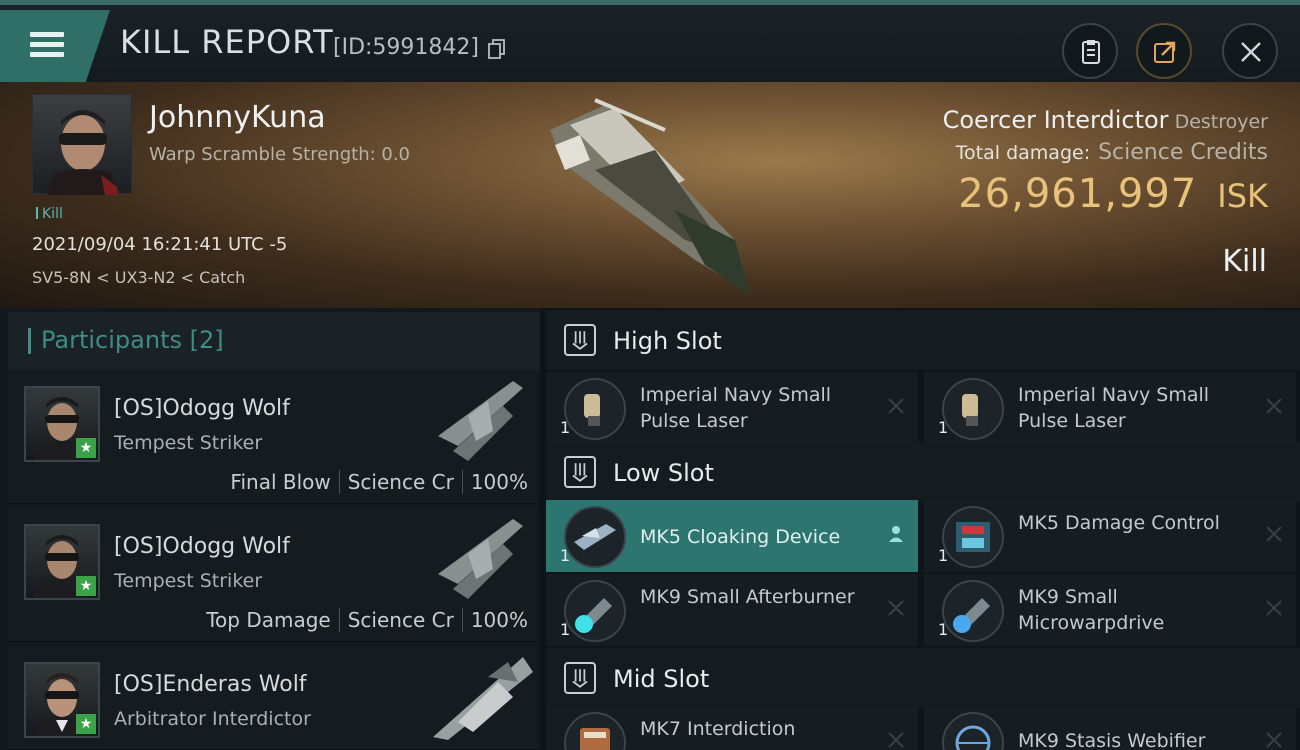  I want to click on participant-role: Final Blow, so click(280, 482).